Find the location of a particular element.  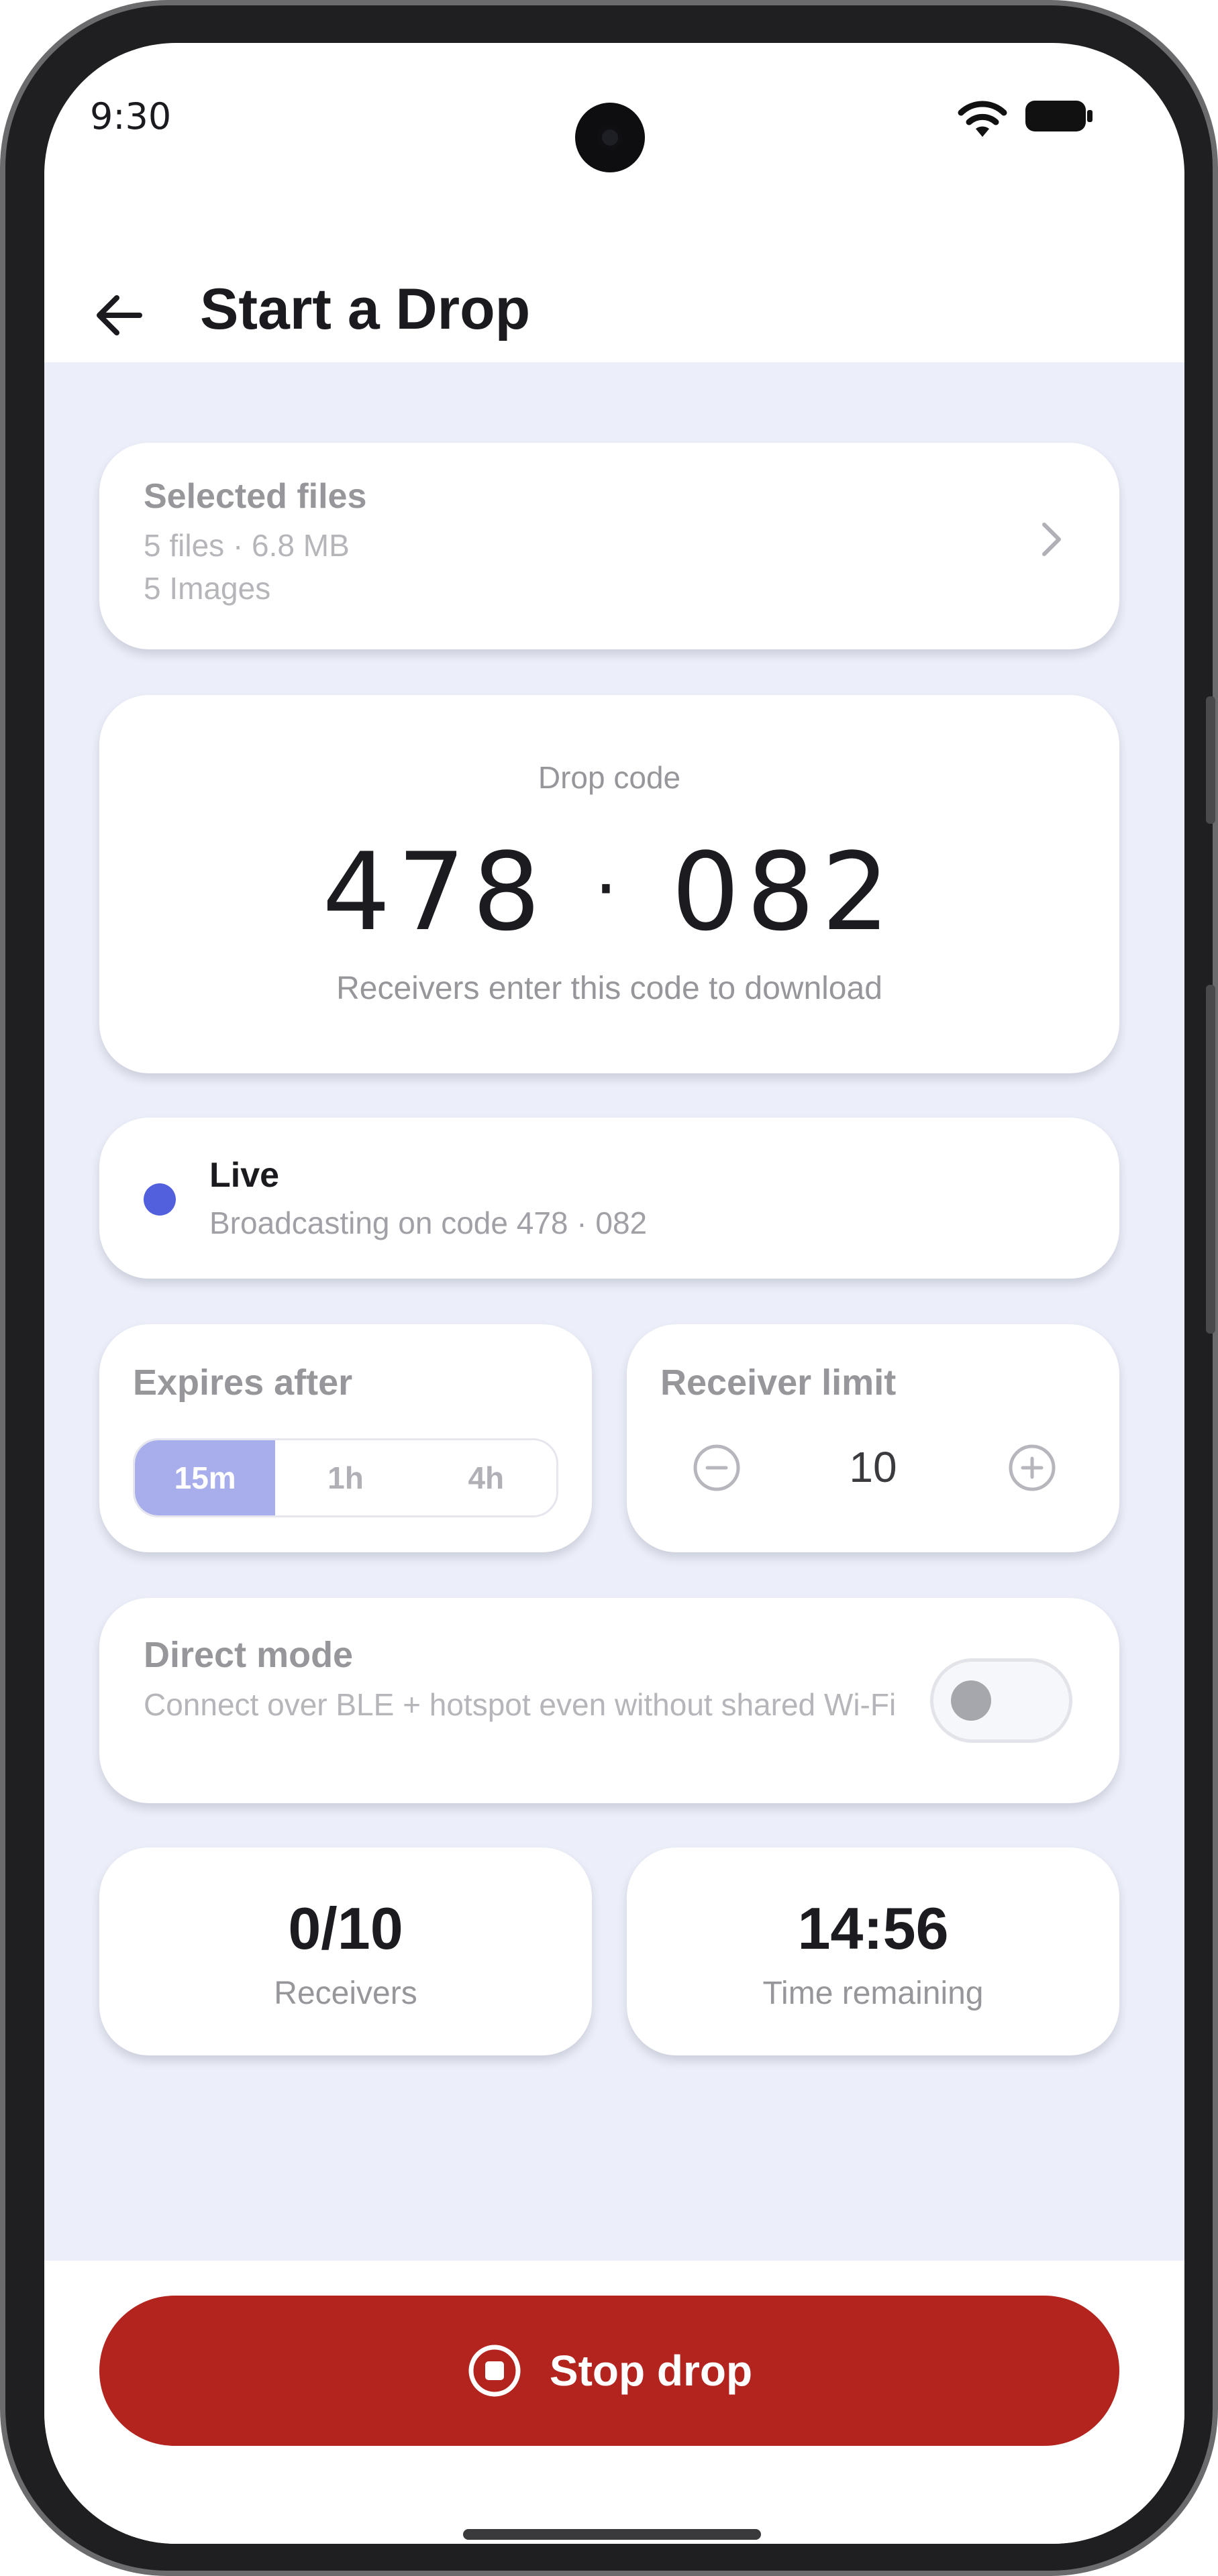

receivers-stat-card: 0/10 Receivers is located at coordinates (346, 1951).